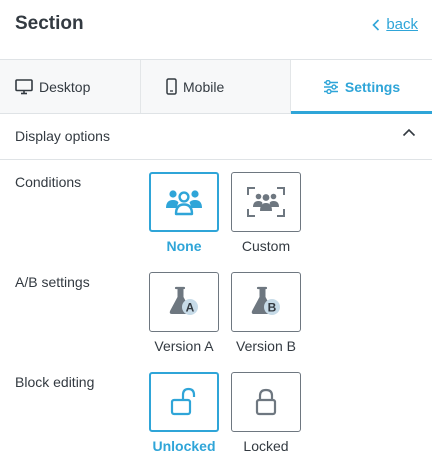  Describe the element at coordinates (184, 246) in the screenshot. I see `conditions-none-label: None` at that location.